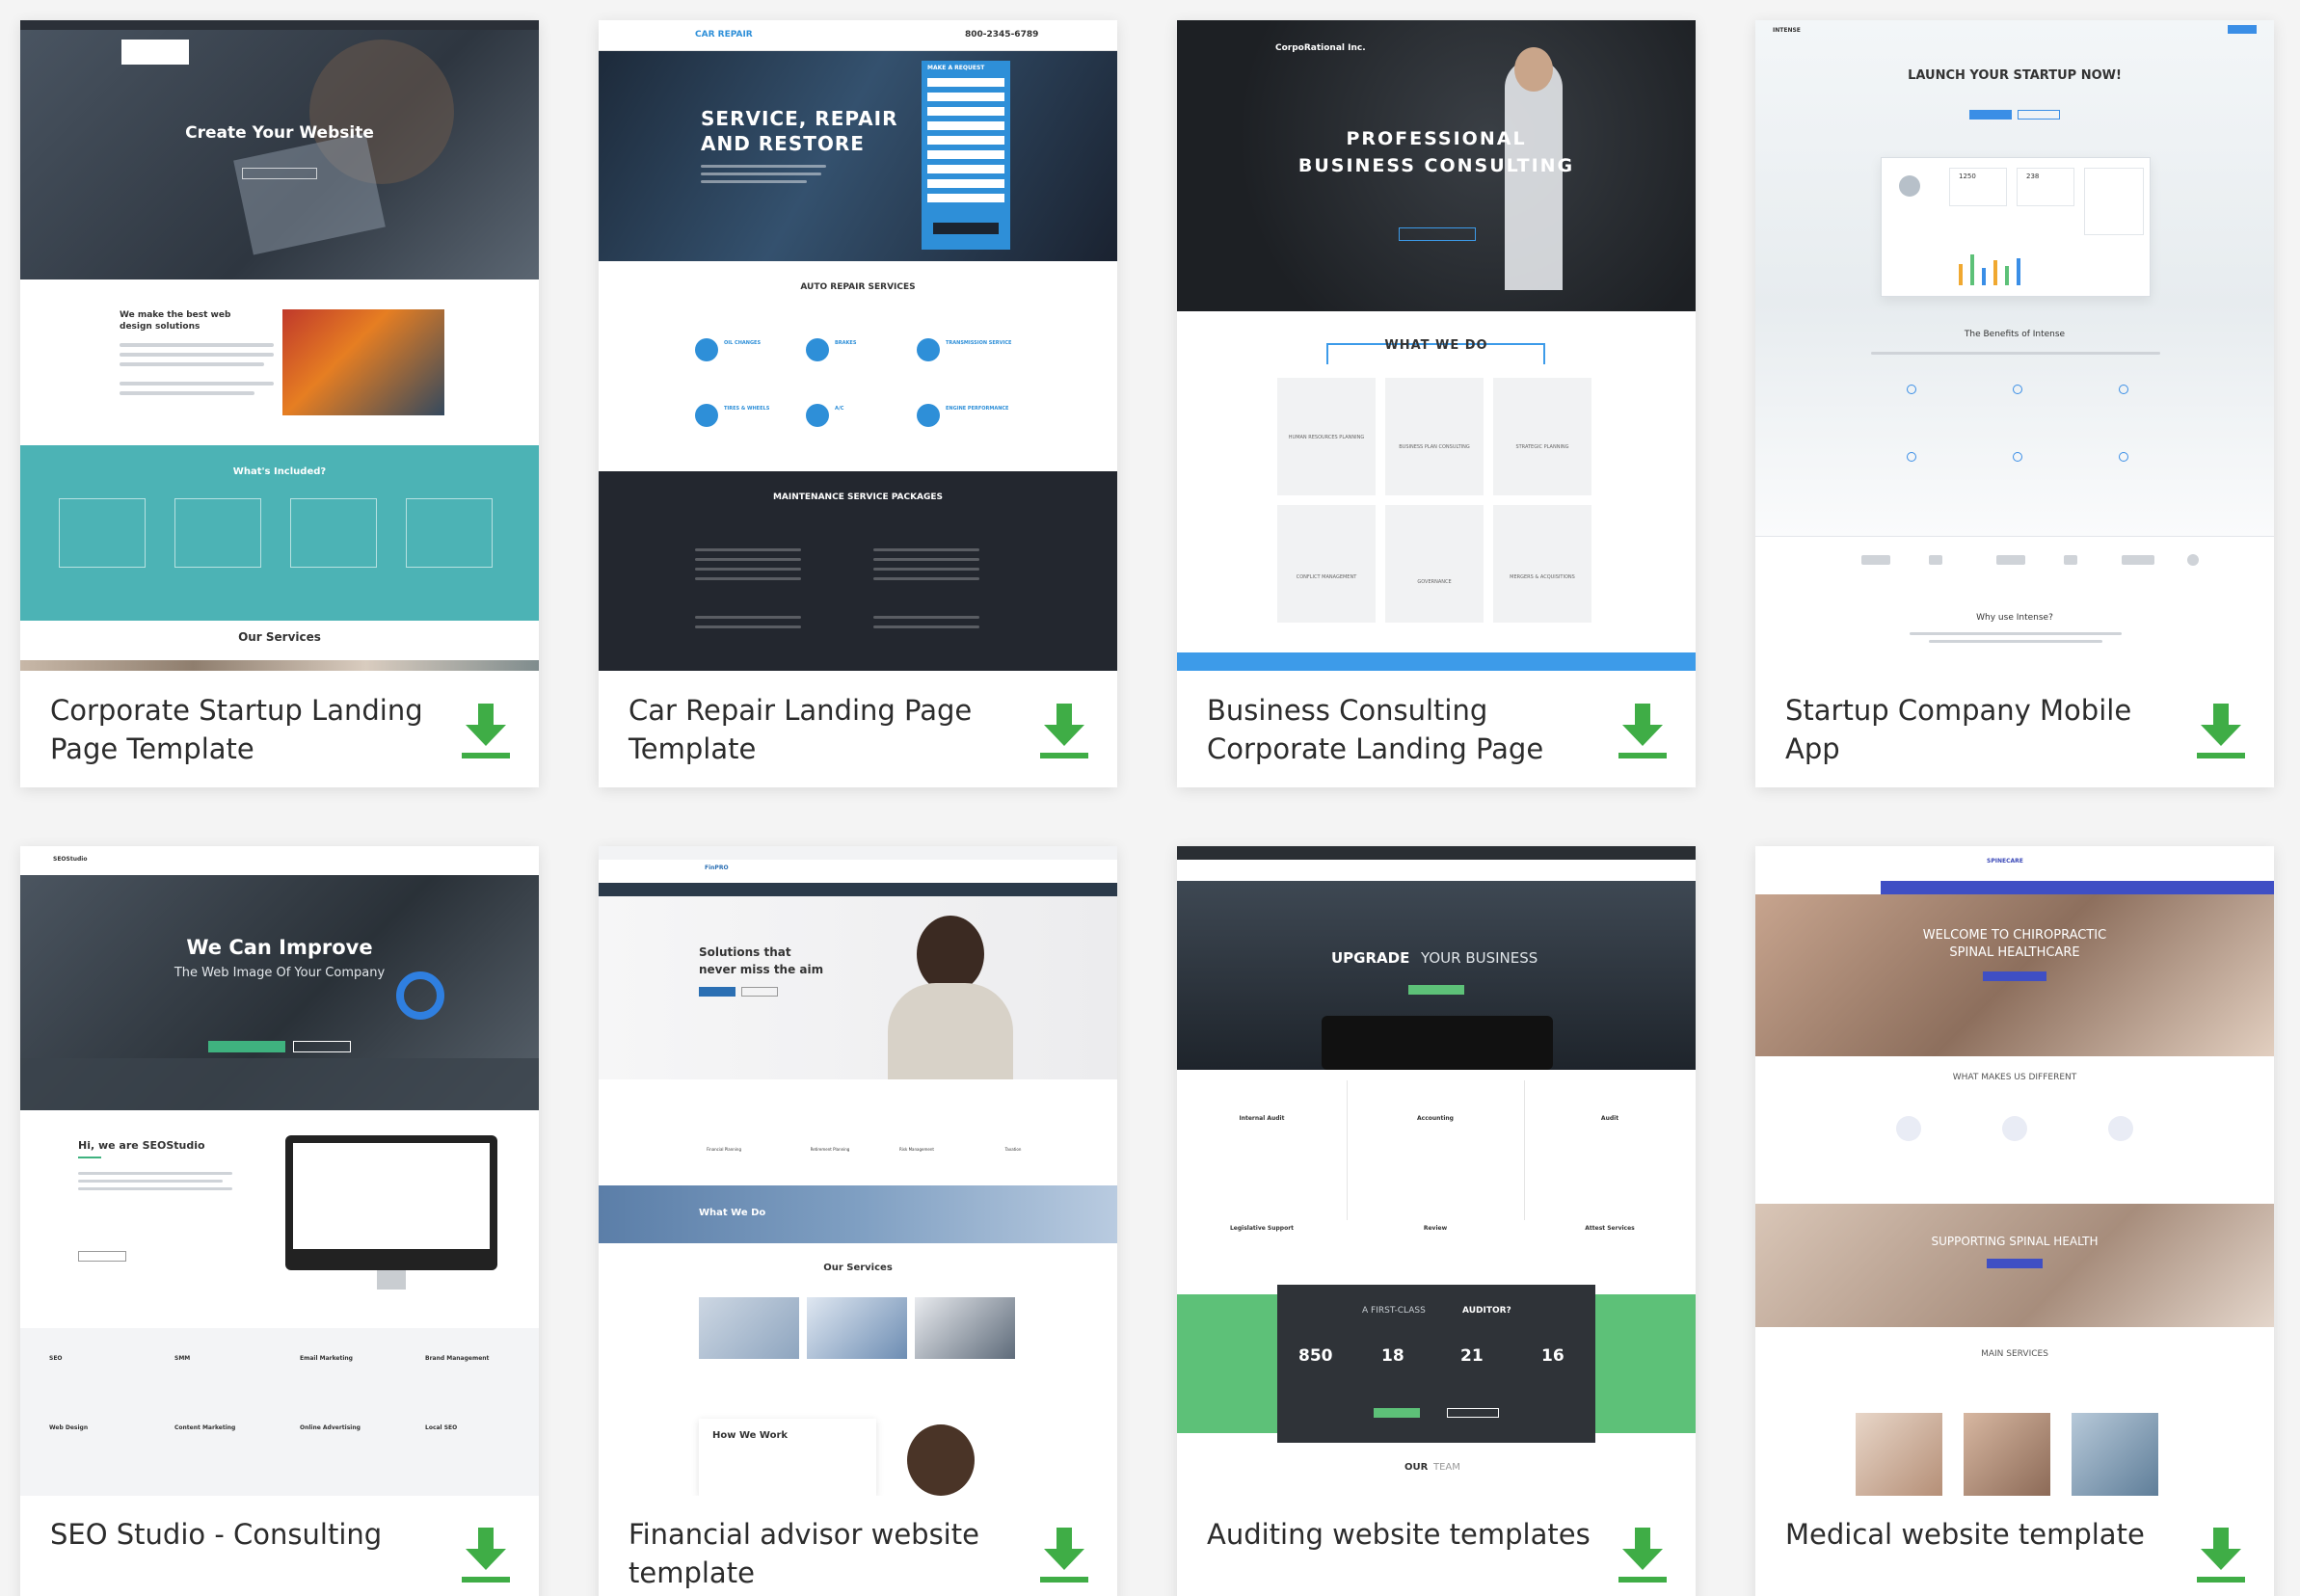 The width and height of the screenshot is (2300, 1596). What do you see at coordinates (732, 1213) in the screenshot?
I see `band-heading: What We Do` at bounding box center [732, 1213].